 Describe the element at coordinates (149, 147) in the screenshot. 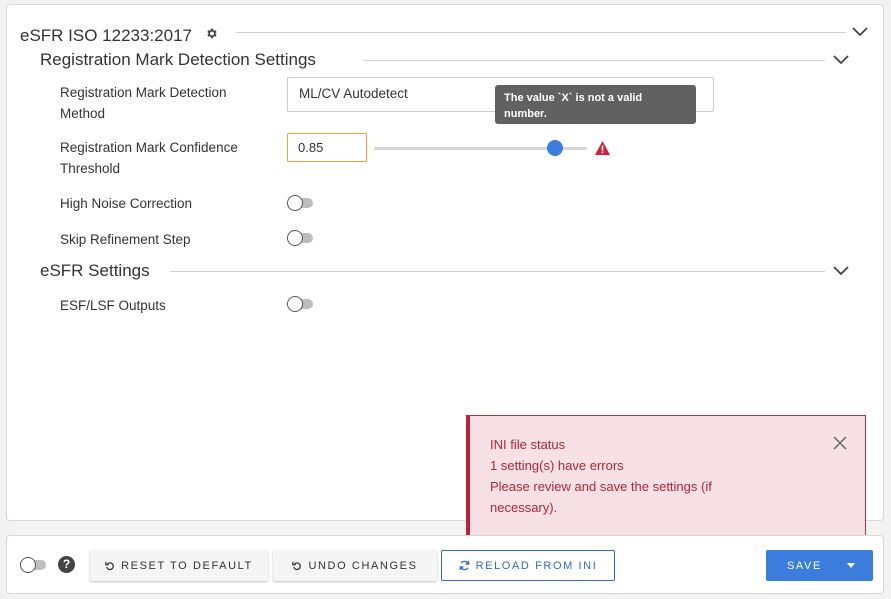

I see `threshold-label-line1: Registration Mark Confidence` at that location.